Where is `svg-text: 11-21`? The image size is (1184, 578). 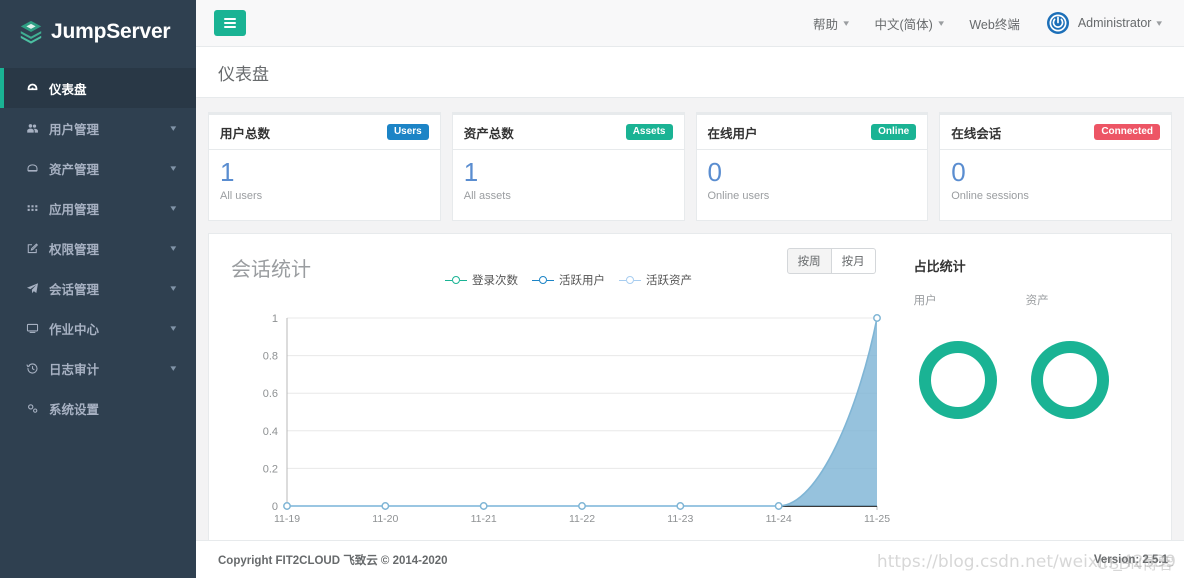 svg-text: 11-21 is located at coordinates (484, 519).